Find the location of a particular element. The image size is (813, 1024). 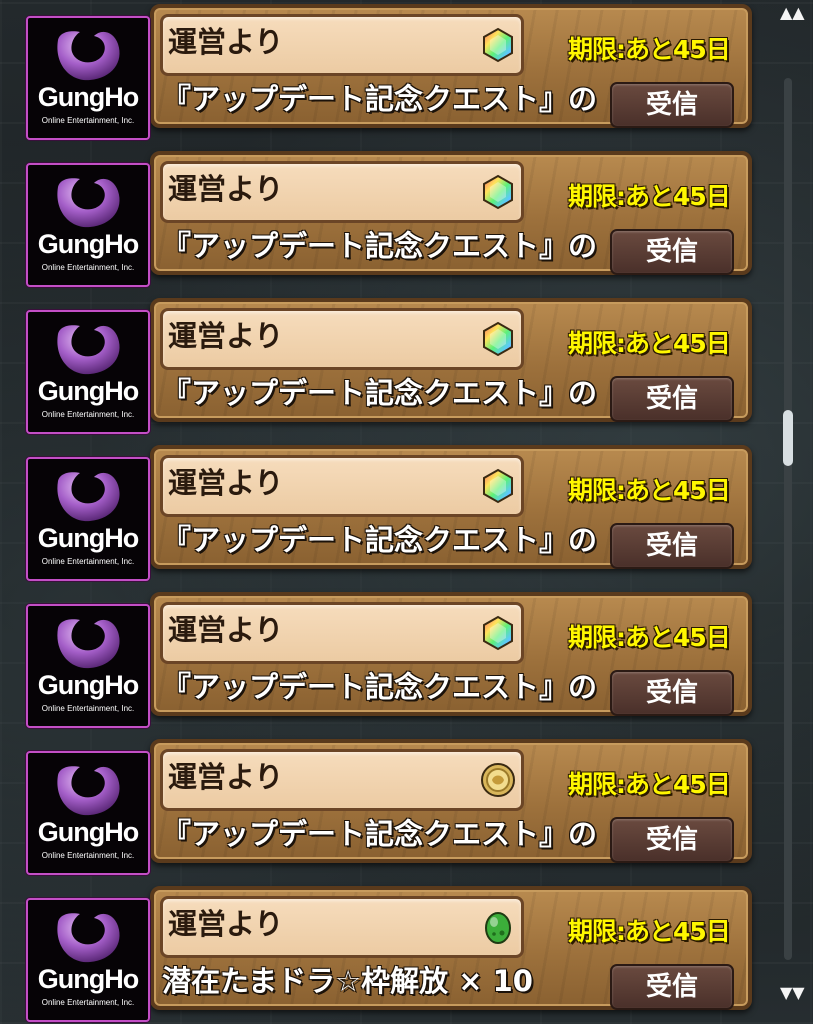

scroll-thumb is located at coordinates (788, 438).